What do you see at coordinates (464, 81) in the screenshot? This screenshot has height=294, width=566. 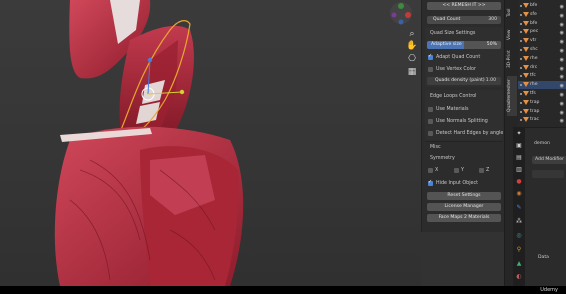 I see `quads-density-field: Quads density (paint) 1.00` at bounding box center [464, 81].